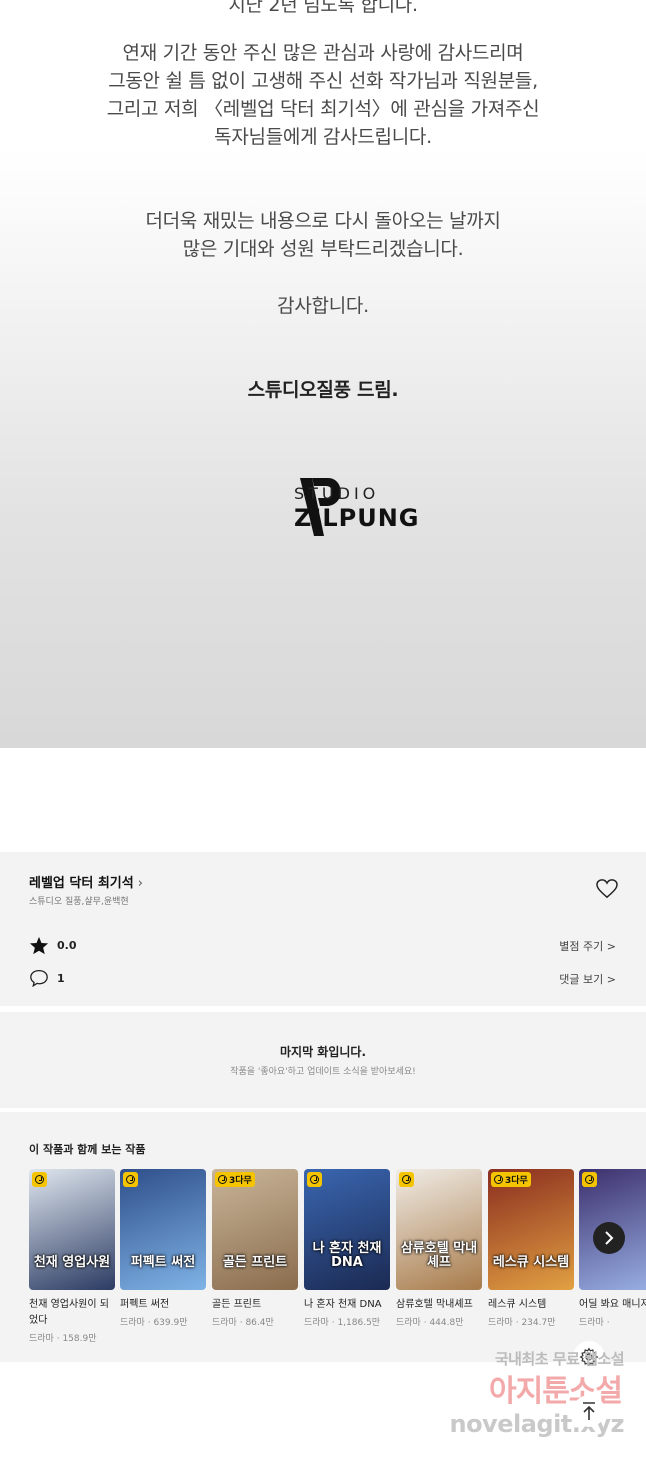 Image resolution: width=646 pixels, height=1469 pixels. I want to click on view-comments-button: 댓글 보기 >, so click(587, 979).